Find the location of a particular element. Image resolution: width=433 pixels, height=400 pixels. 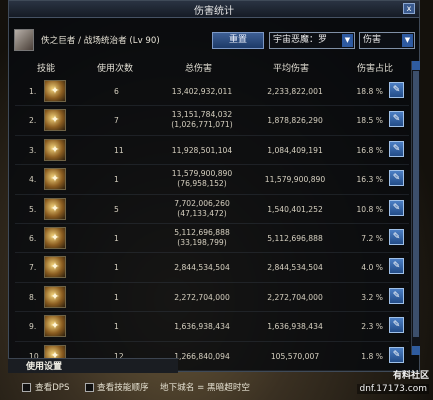

table-row: 9. ✦ 1 1,636,938,434 1,636,938,434 2.3 % ✎ is located at coordinates (212, 327).